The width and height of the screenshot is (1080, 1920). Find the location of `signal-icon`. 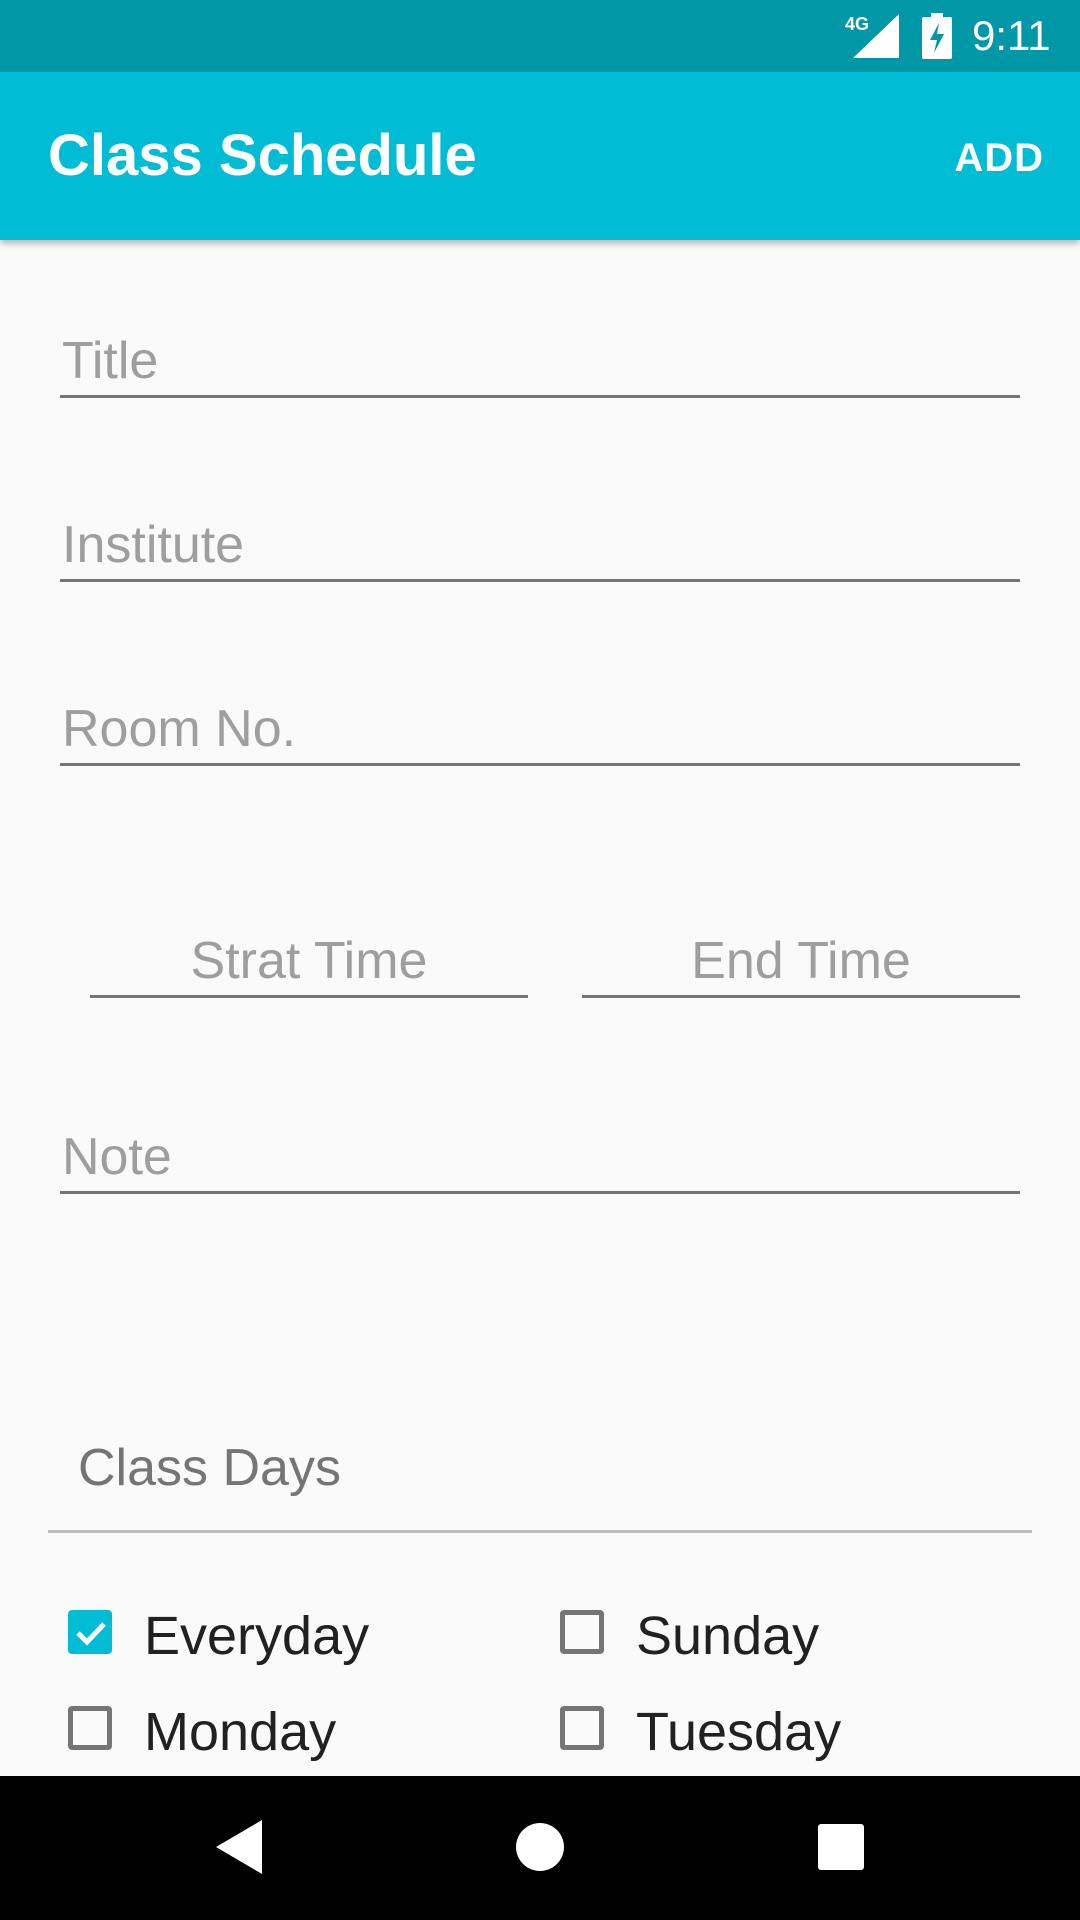

signal-icon is located at coordinates (876, 38).